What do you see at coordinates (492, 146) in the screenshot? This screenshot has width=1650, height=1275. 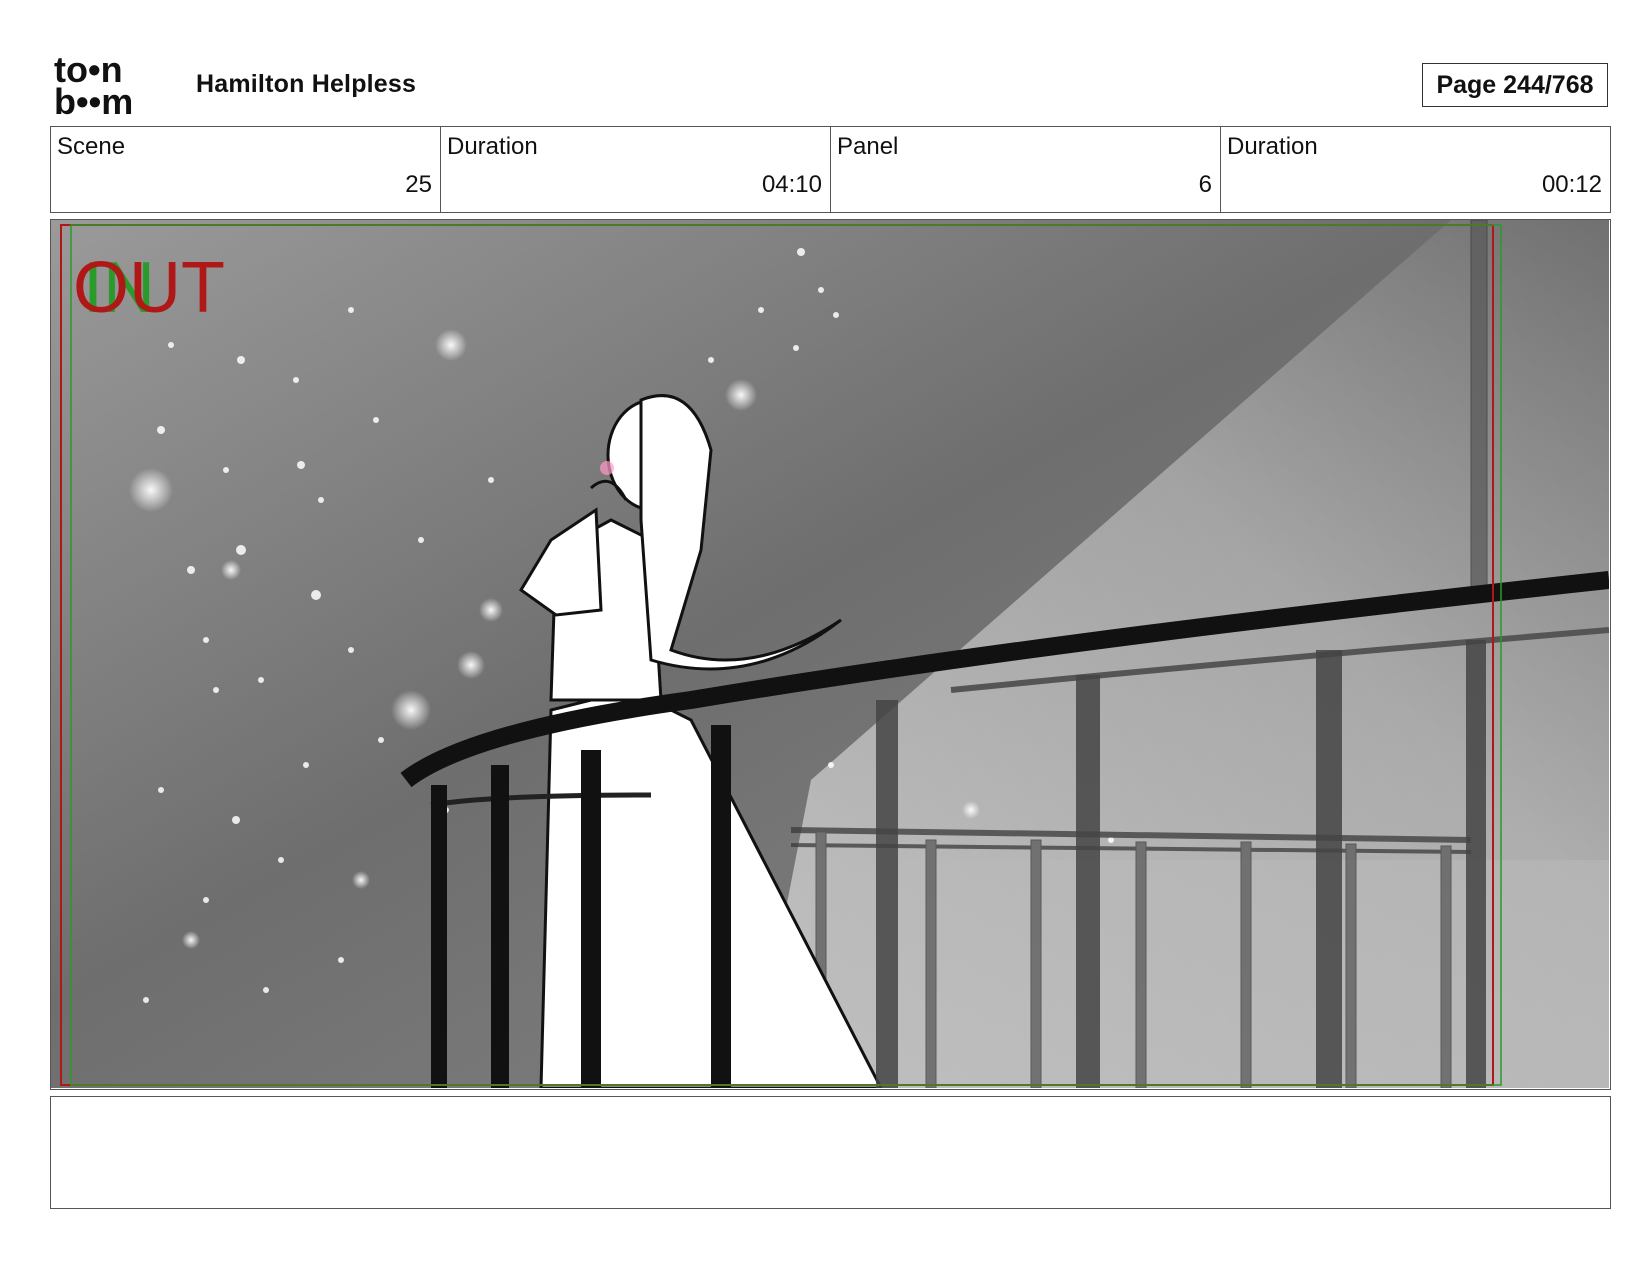 I see `scene-duration-label: Duration` at bounding box center [492, 146].